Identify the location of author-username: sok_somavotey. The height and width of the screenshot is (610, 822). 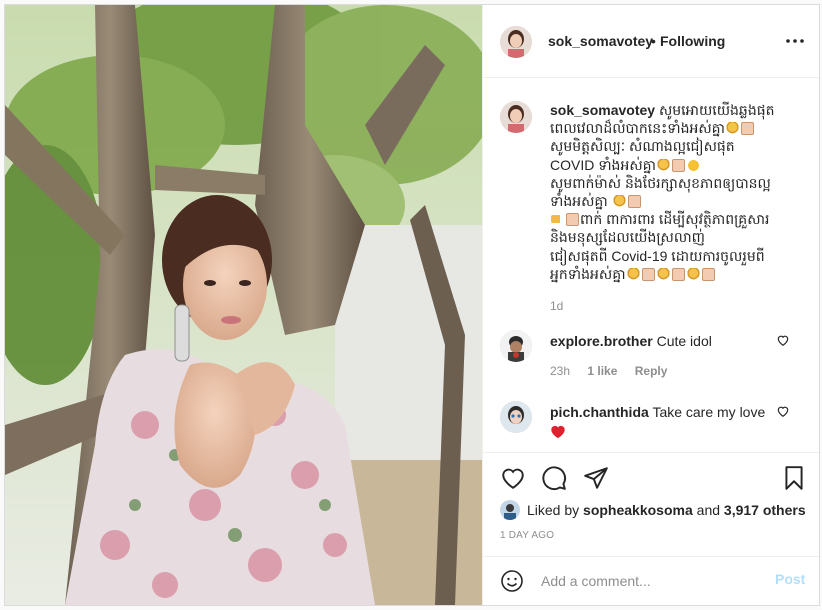
(600, 41).